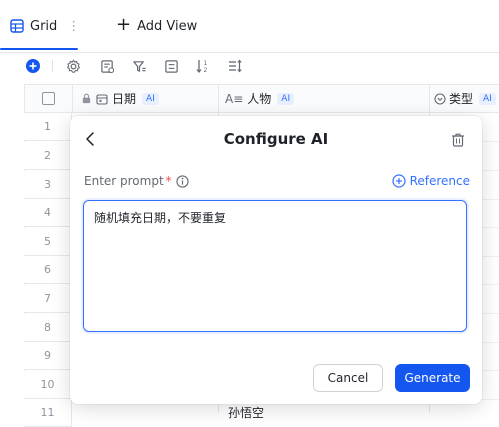  I want to click on toolbar-divider, so click(52, 66).